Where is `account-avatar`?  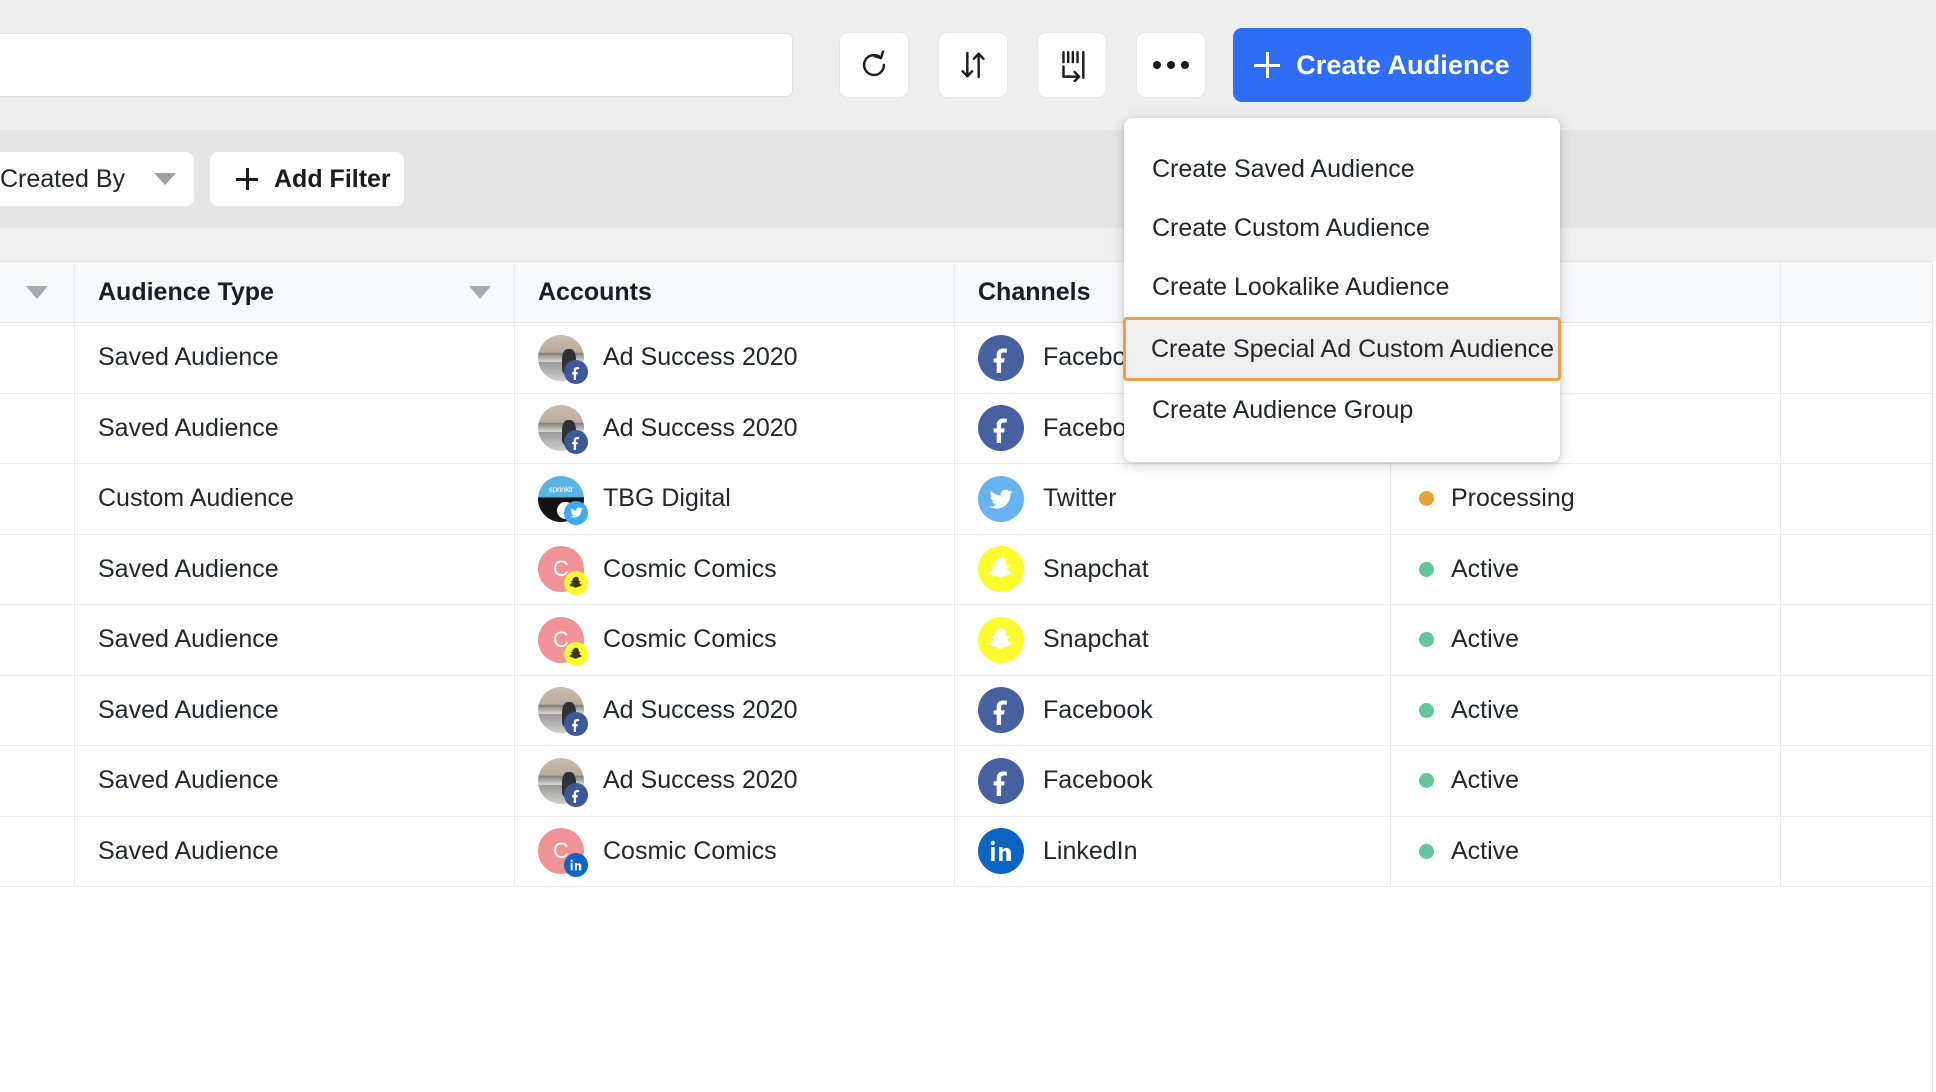
account-avatar is located at coordinates (563, 430).